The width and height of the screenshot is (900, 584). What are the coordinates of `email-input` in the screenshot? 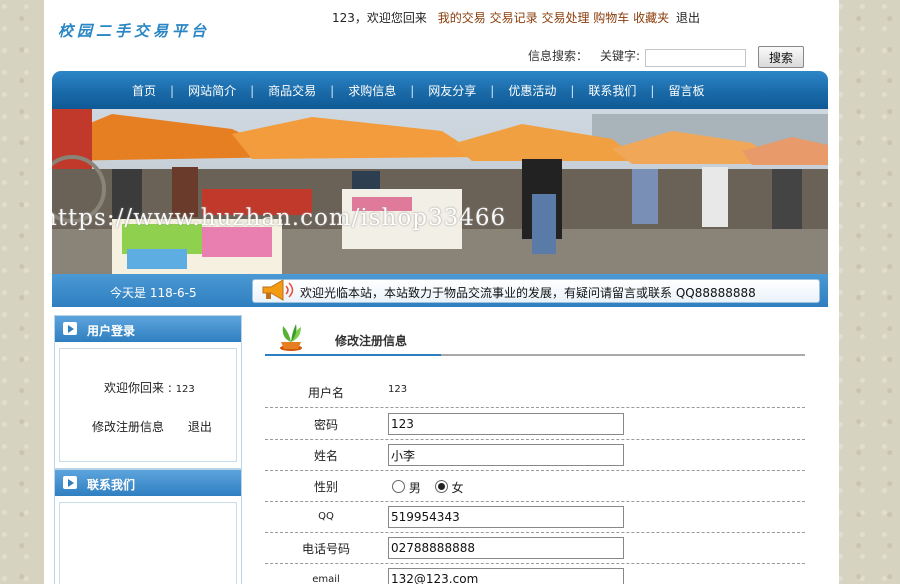 It's located at (506, 576).